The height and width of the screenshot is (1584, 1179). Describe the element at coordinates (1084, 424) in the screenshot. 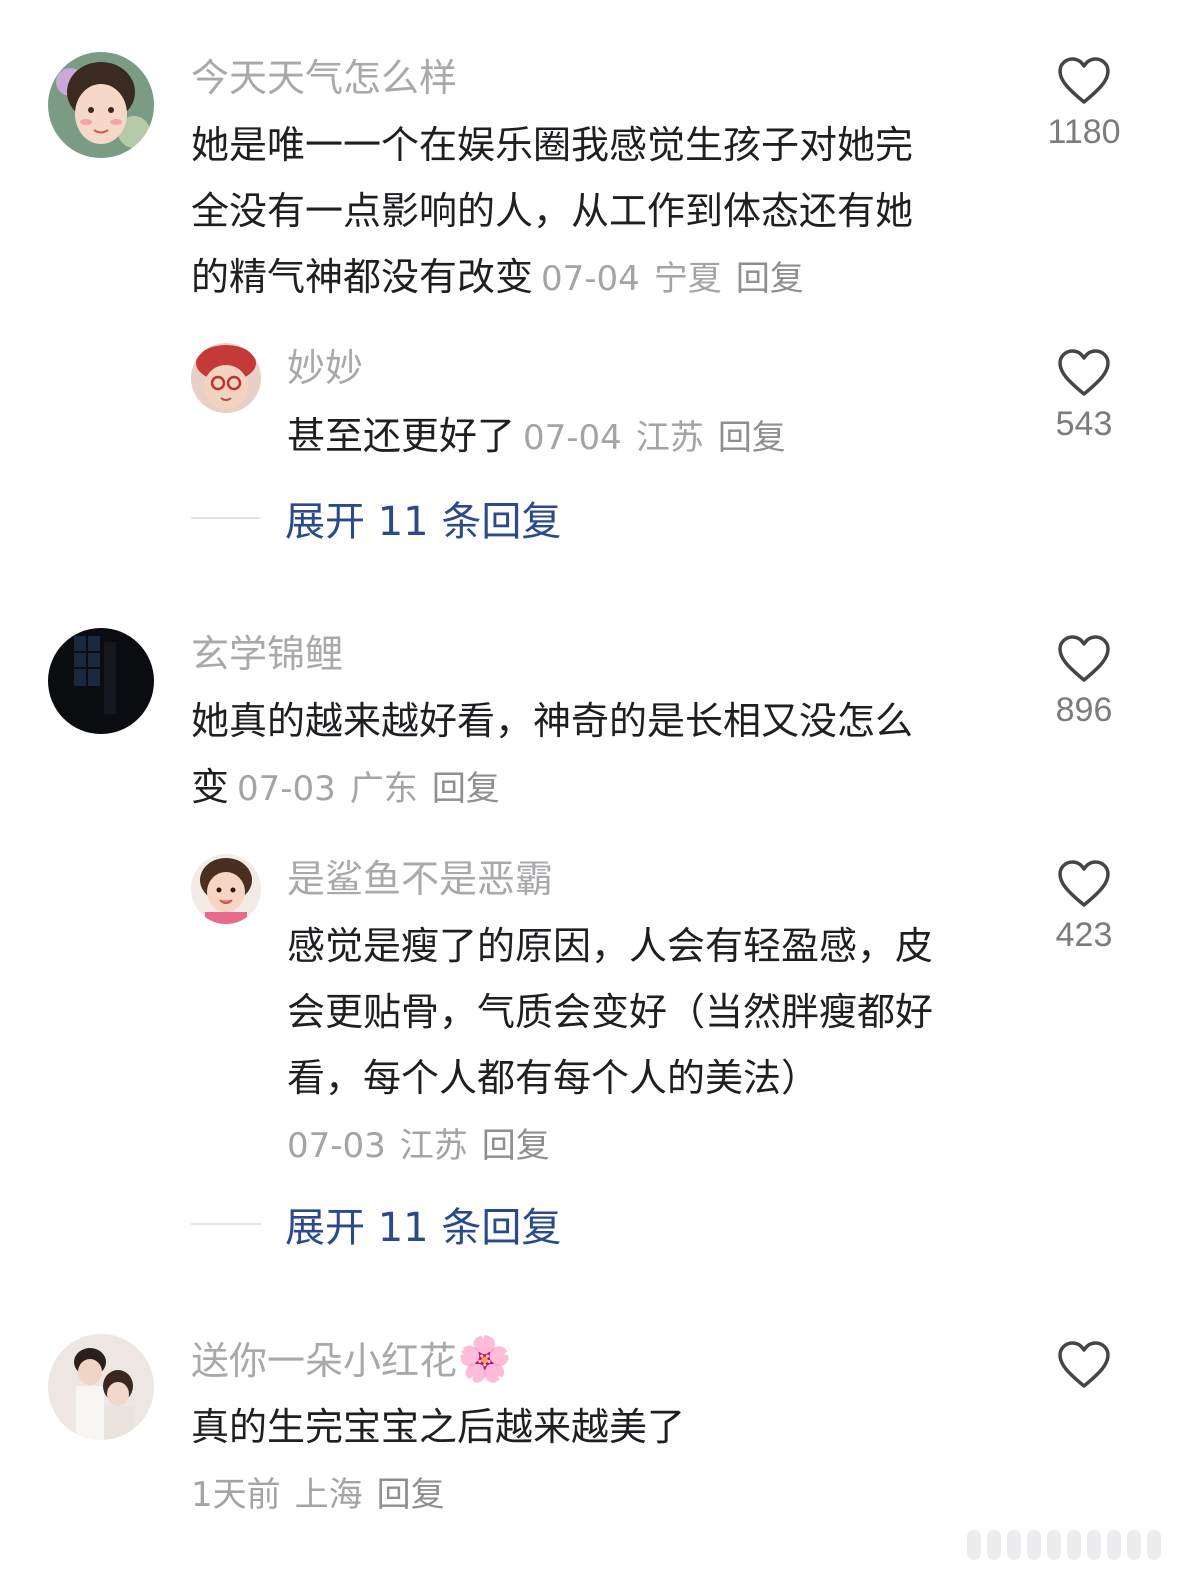

I see `like-count: 543` at that location.